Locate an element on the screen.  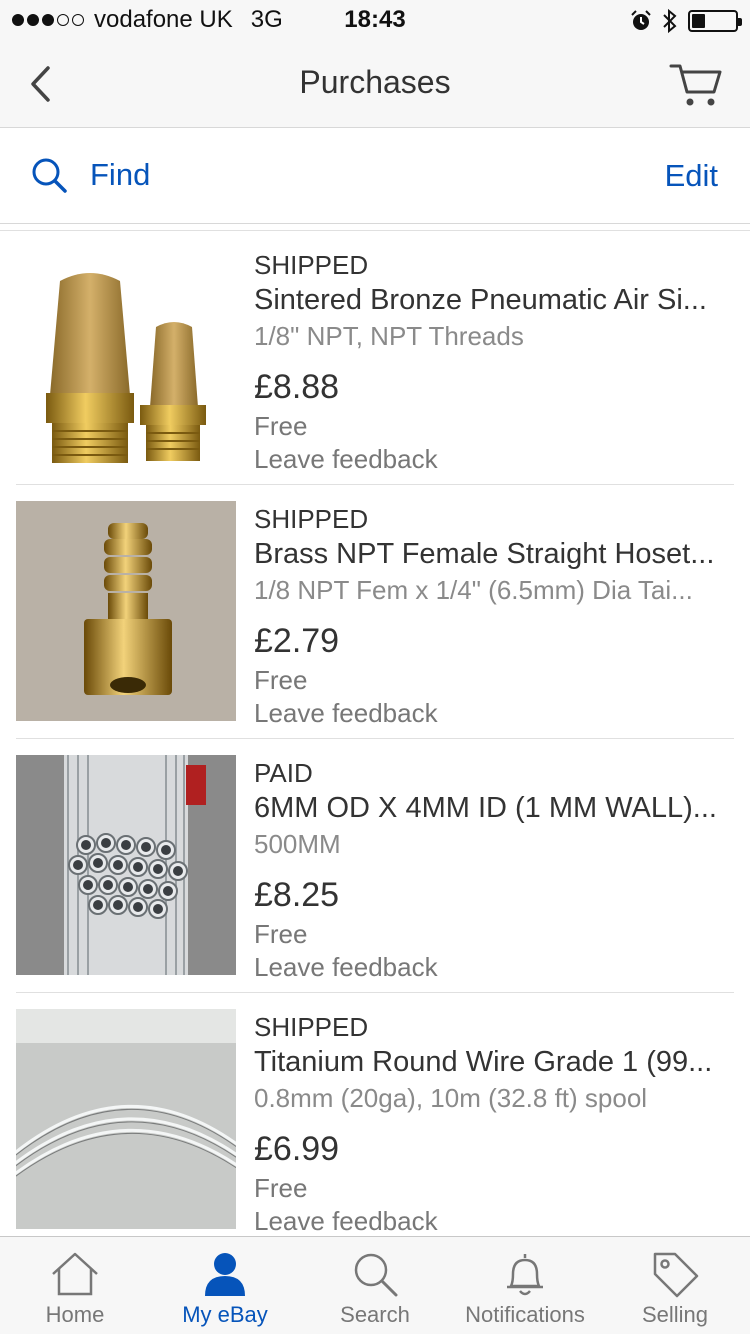
tag-icon is located at coordinates (676, 1275).